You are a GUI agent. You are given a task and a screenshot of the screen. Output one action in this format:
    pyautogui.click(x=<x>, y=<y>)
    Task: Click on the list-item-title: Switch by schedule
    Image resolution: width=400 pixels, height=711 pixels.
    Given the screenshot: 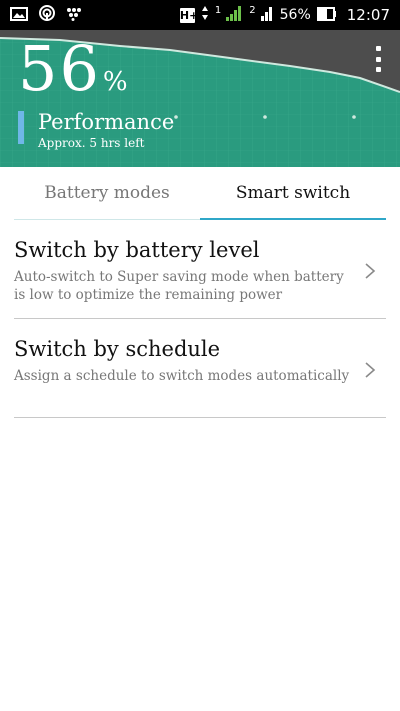 What is the action you would take?
    pyautogui.click(x=117, y=349)
    